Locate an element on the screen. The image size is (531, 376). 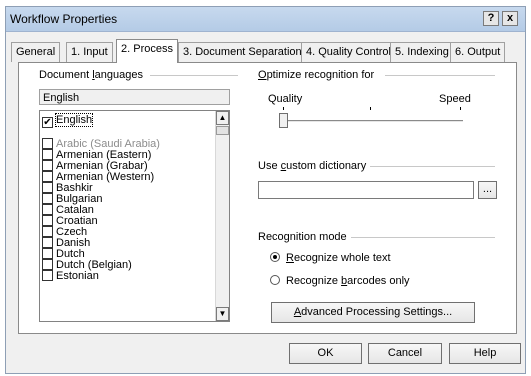
document-languages-label: Document languages is located at coordinates (93, 75).